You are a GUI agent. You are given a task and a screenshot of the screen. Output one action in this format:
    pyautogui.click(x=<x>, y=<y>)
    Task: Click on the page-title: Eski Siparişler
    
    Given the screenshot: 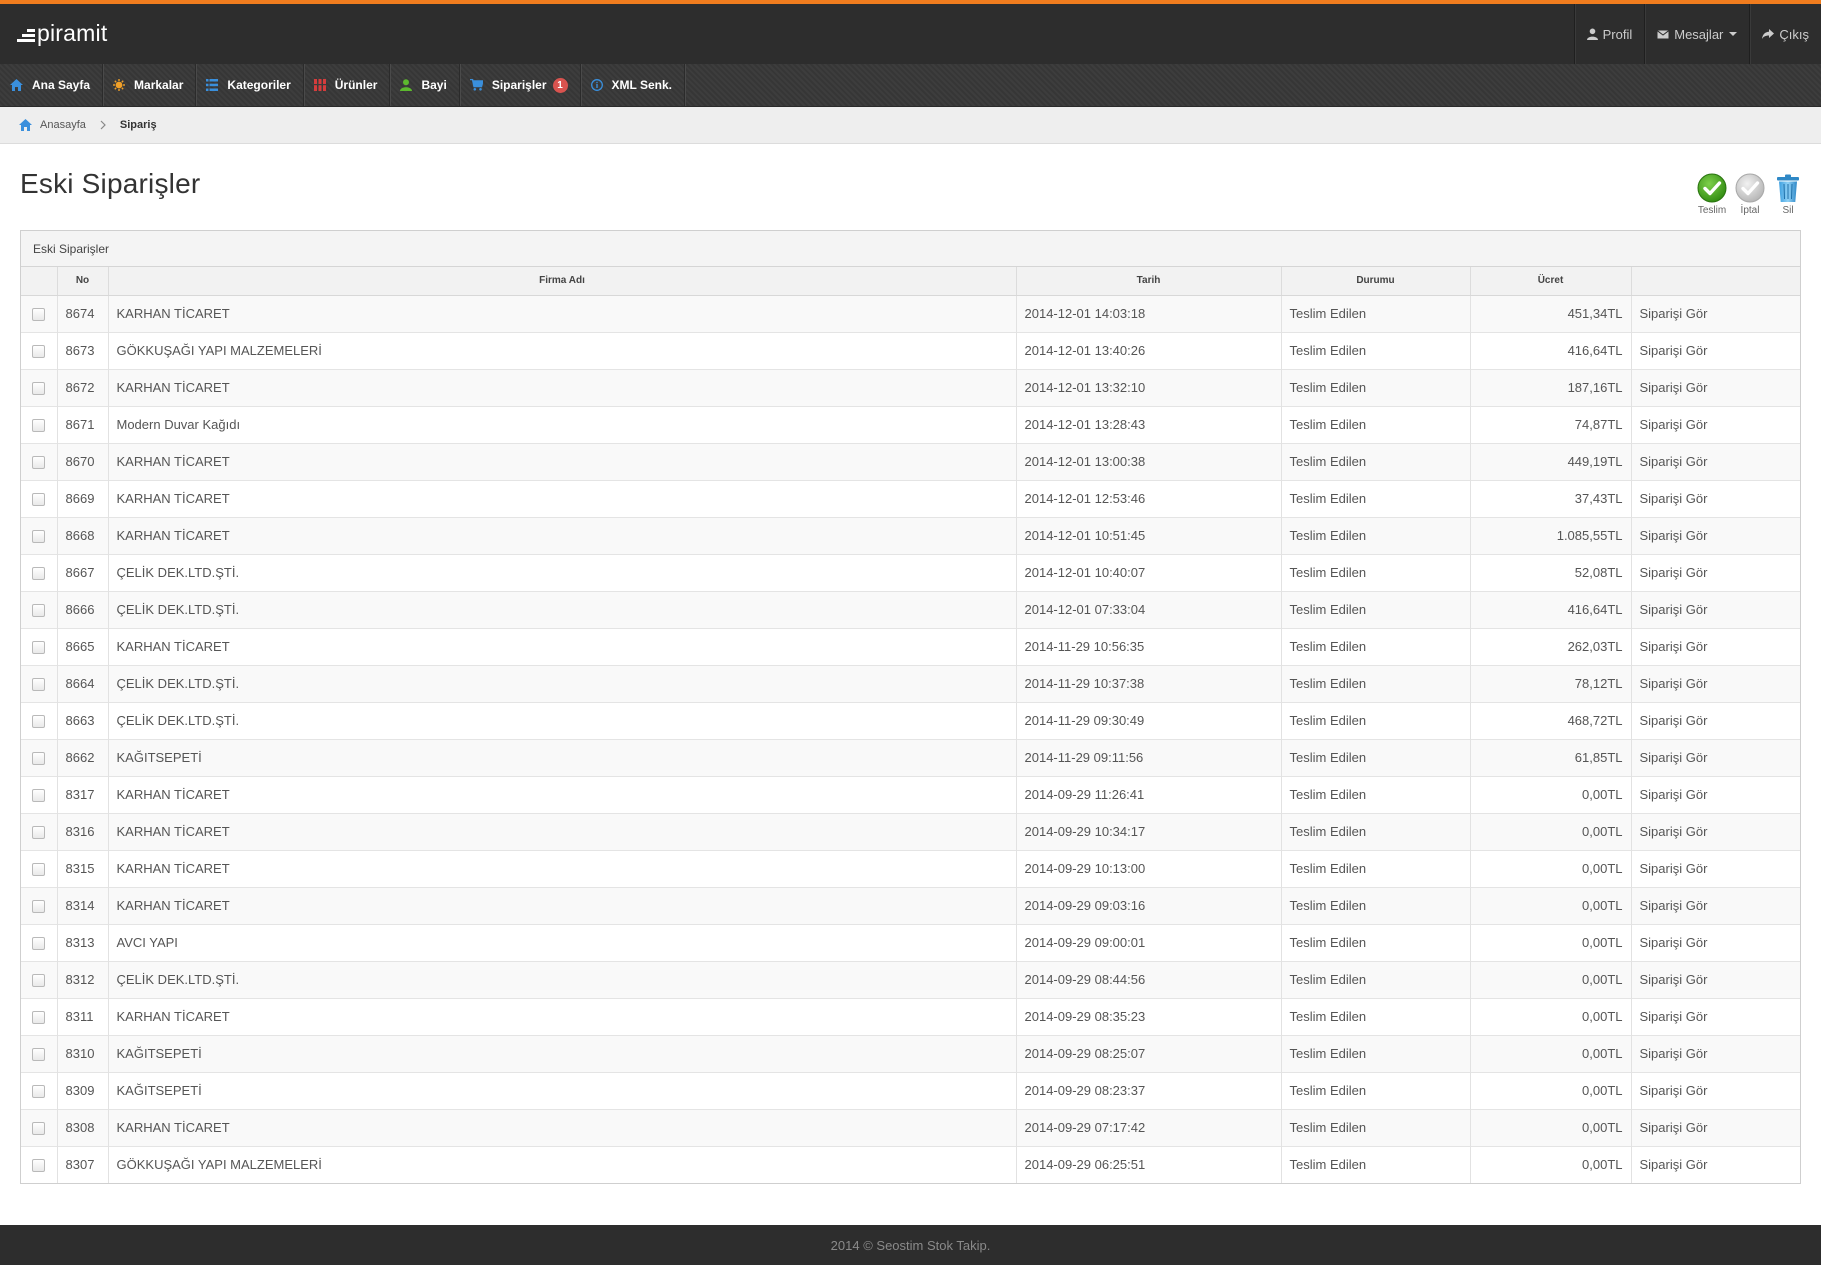 What is the action you would take?
    pyautogui.click(x=110, y=183)
    